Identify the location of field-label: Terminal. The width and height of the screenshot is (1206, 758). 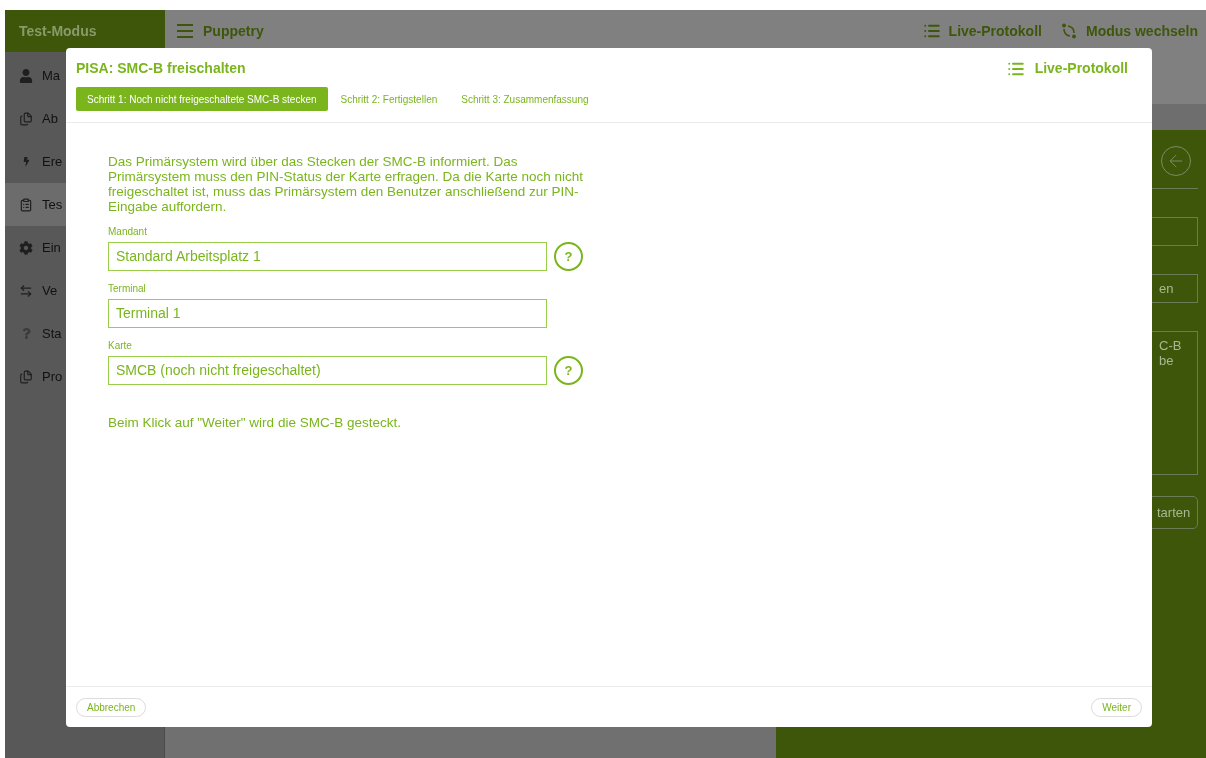
(127, 289).